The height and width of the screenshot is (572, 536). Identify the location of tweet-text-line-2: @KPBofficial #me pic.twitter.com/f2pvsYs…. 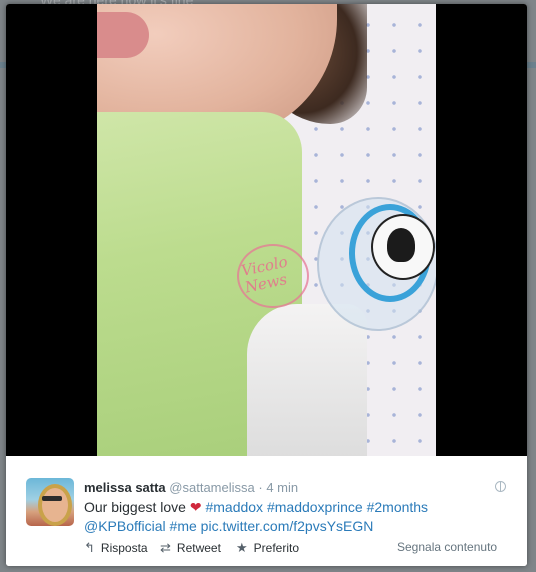
(228, 526).